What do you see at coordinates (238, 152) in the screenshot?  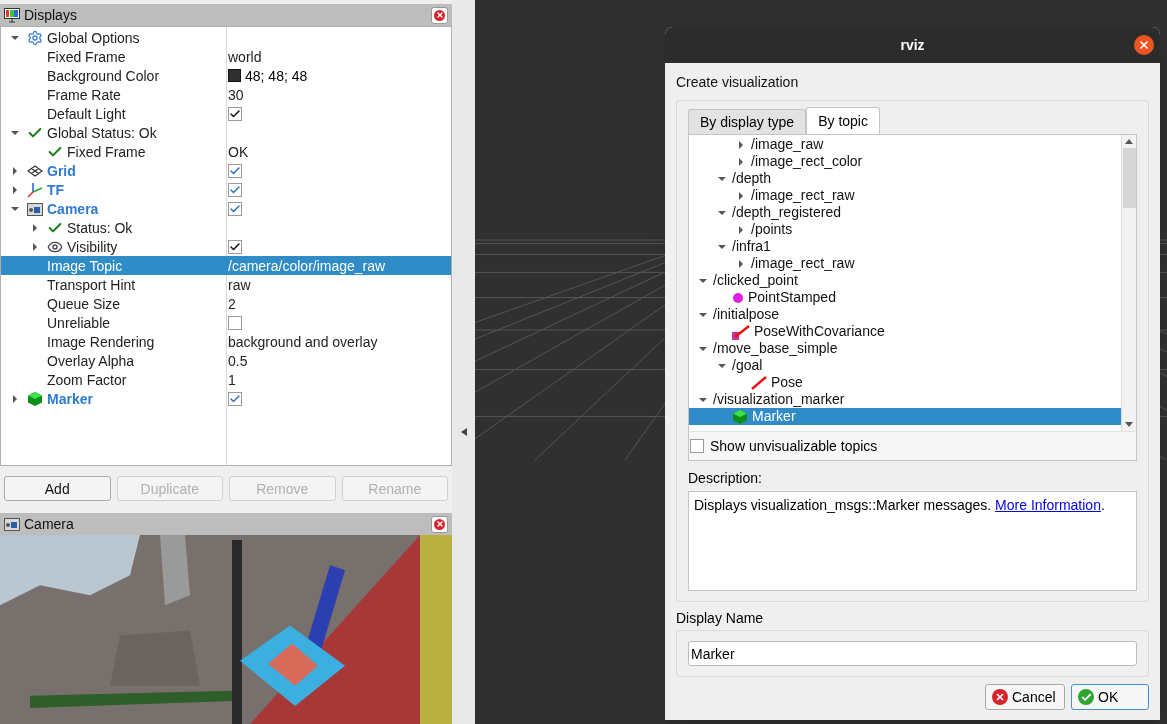 I see `property-value: OK` at bounding box center [238, 152].